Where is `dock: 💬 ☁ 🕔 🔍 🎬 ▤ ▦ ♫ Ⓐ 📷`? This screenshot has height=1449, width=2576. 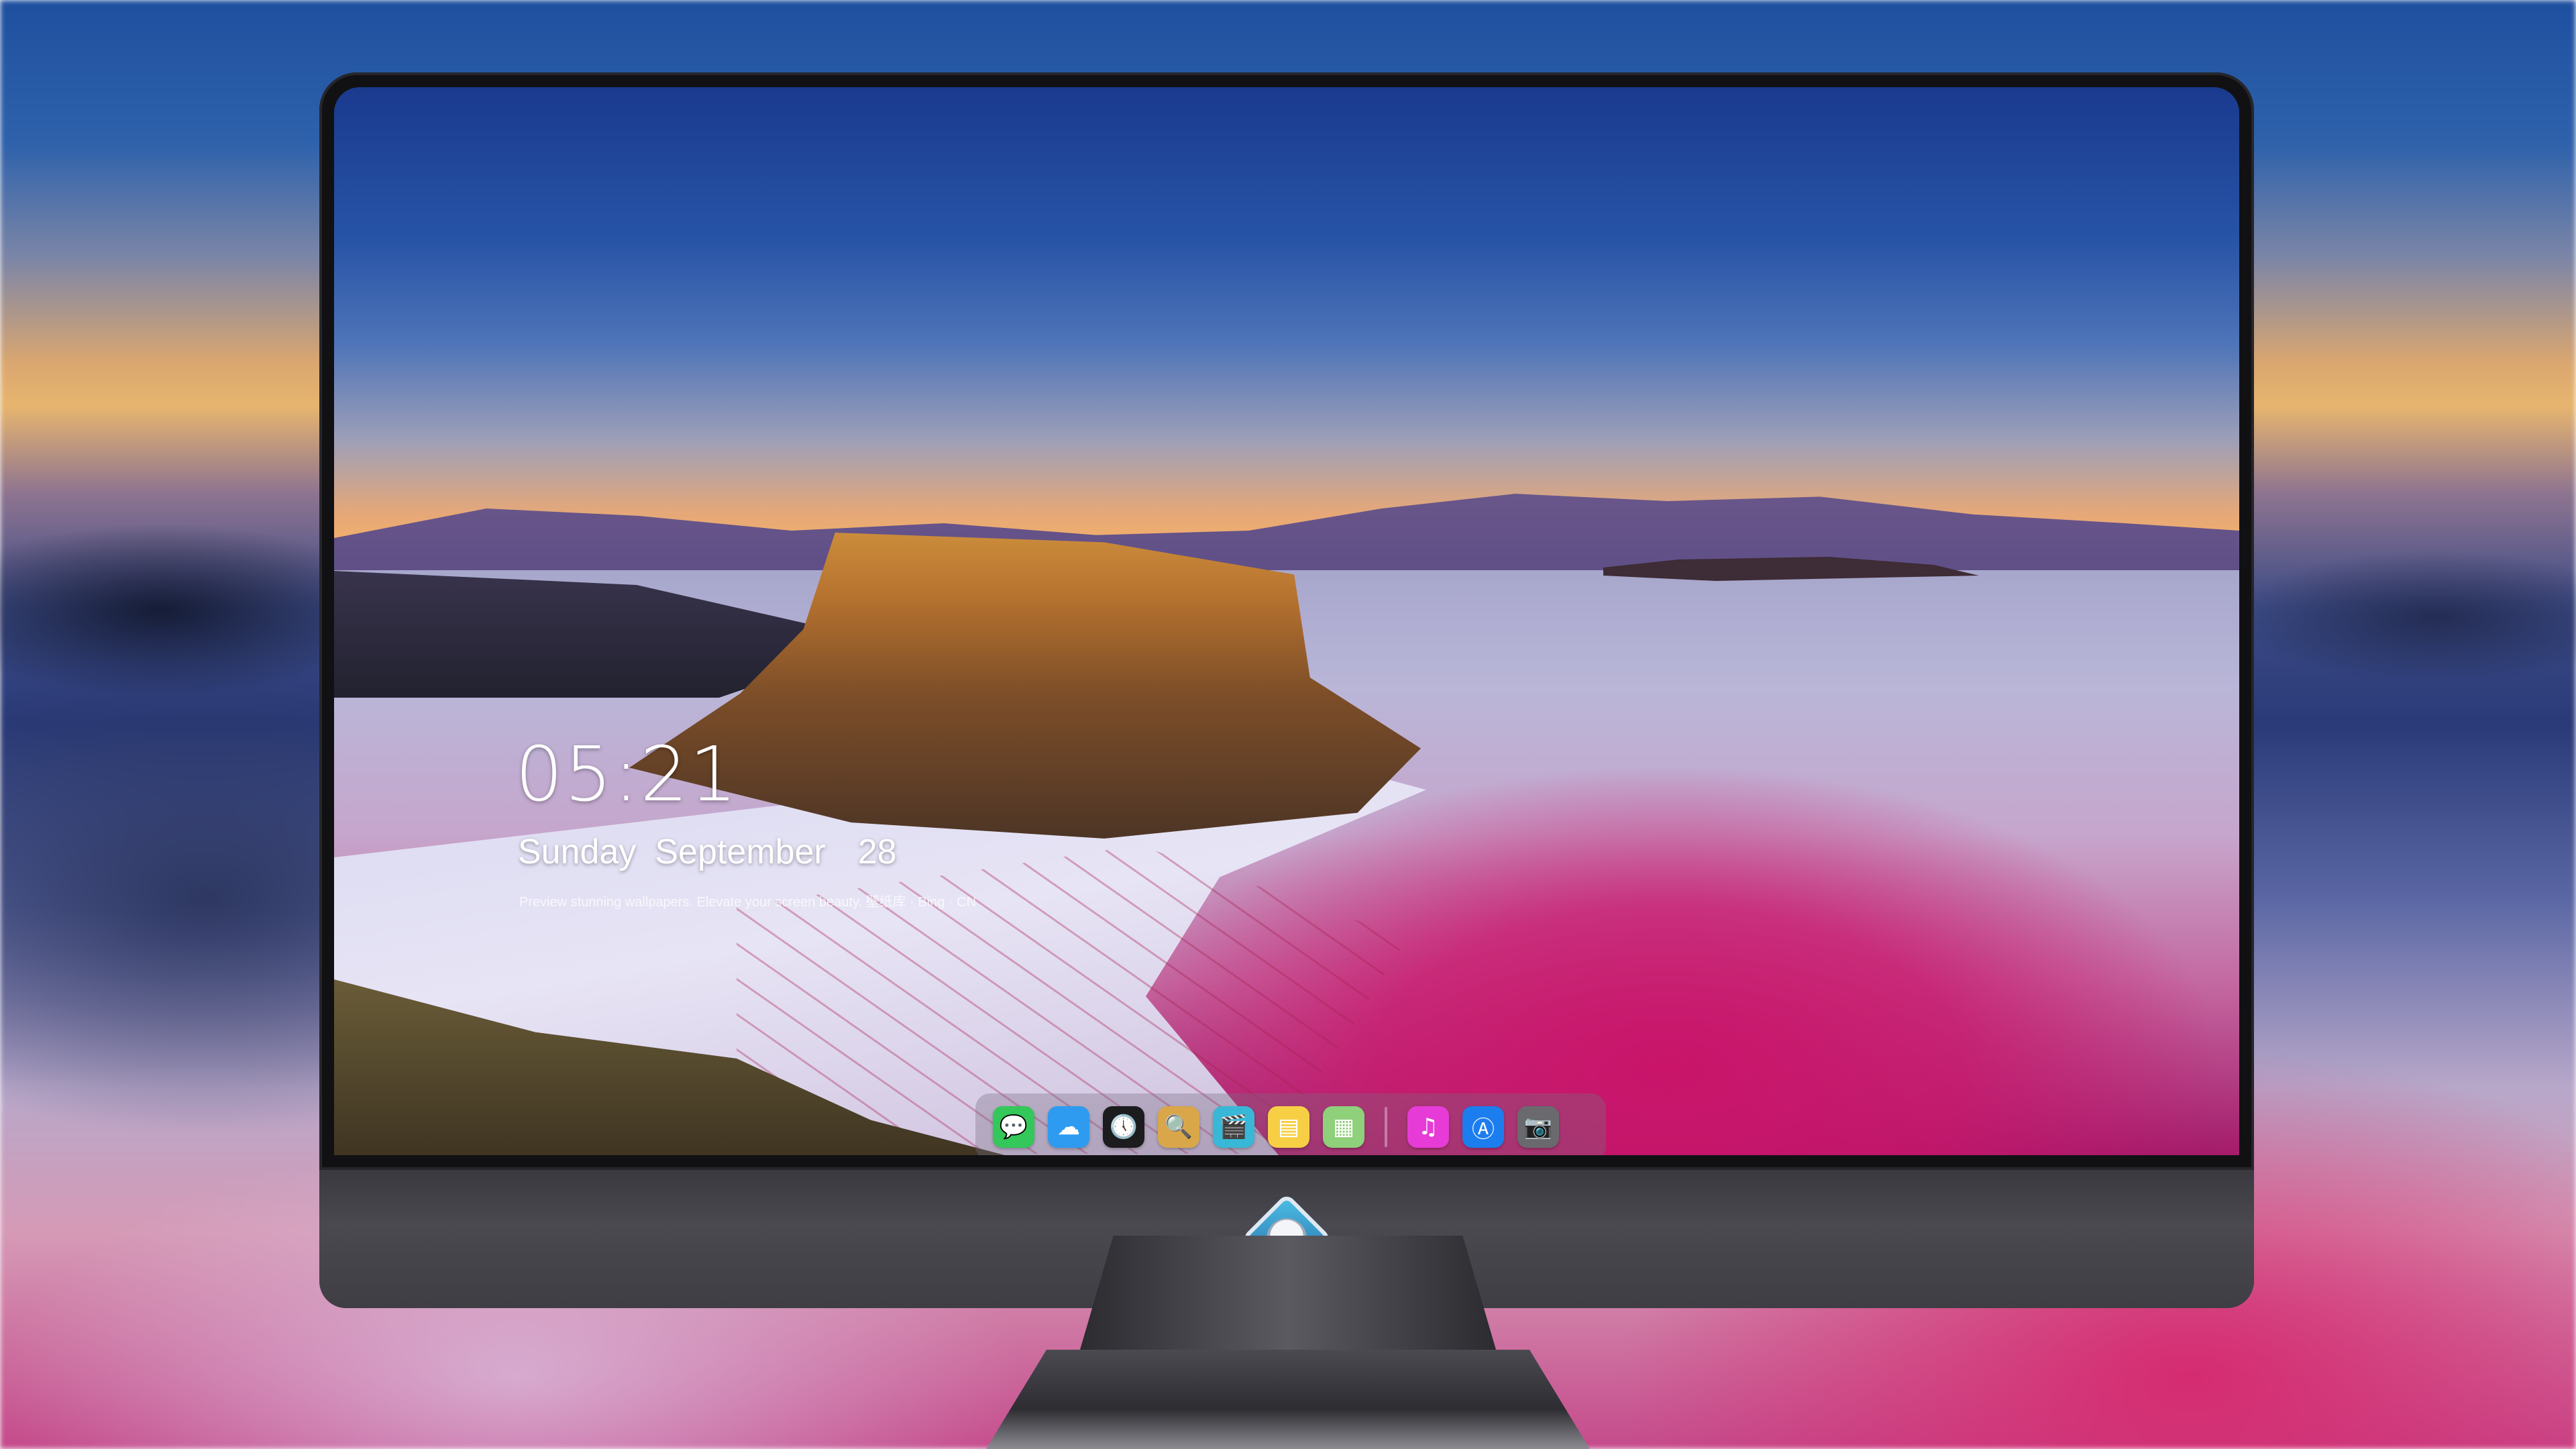
dock: 💬 ☁ 🕔 🔍 🎬 ▤ ▦ ♫ Ⓐ 📷 is located at coordinates (1290, 1124).